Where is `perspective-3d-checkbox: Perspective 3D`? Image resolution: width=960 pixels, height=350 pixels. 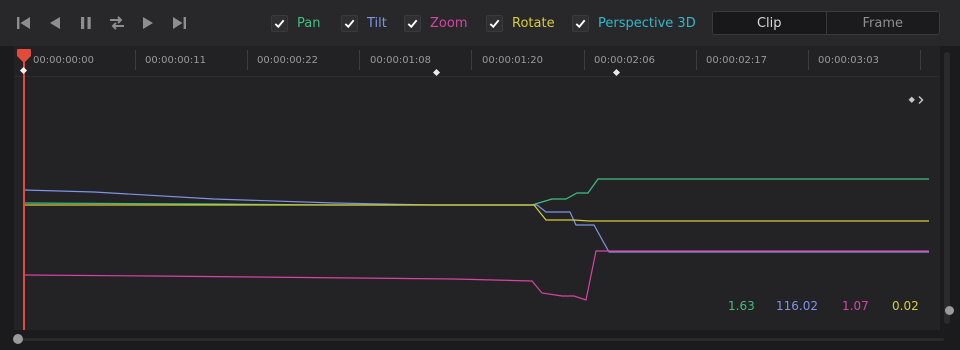
perspective-3d-checkbox: Perspective 3D is located at coordinates (634, 23).